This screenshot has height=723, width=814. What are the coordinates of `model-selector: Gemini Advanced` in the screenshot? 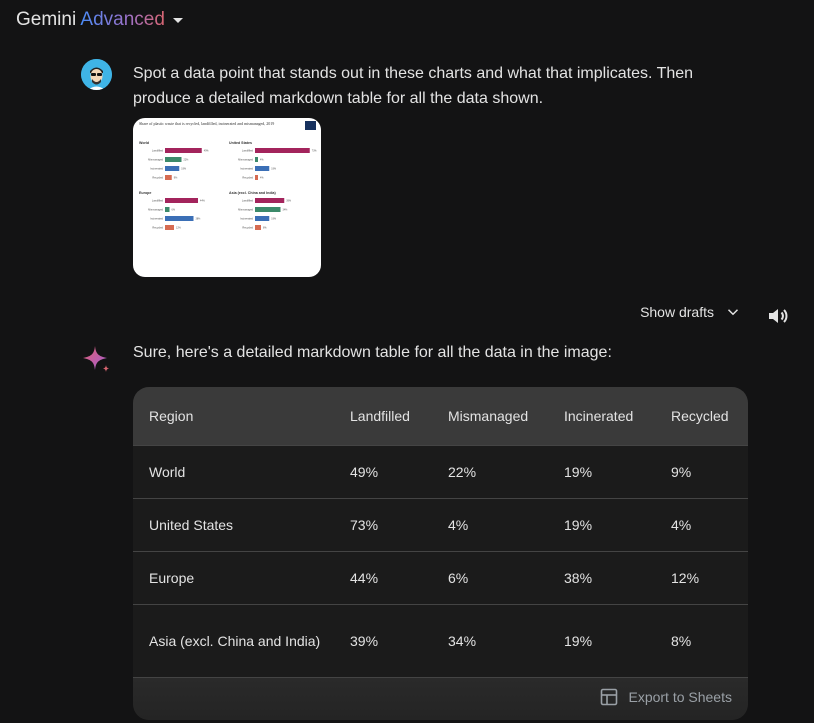 It's located at (99, 20).